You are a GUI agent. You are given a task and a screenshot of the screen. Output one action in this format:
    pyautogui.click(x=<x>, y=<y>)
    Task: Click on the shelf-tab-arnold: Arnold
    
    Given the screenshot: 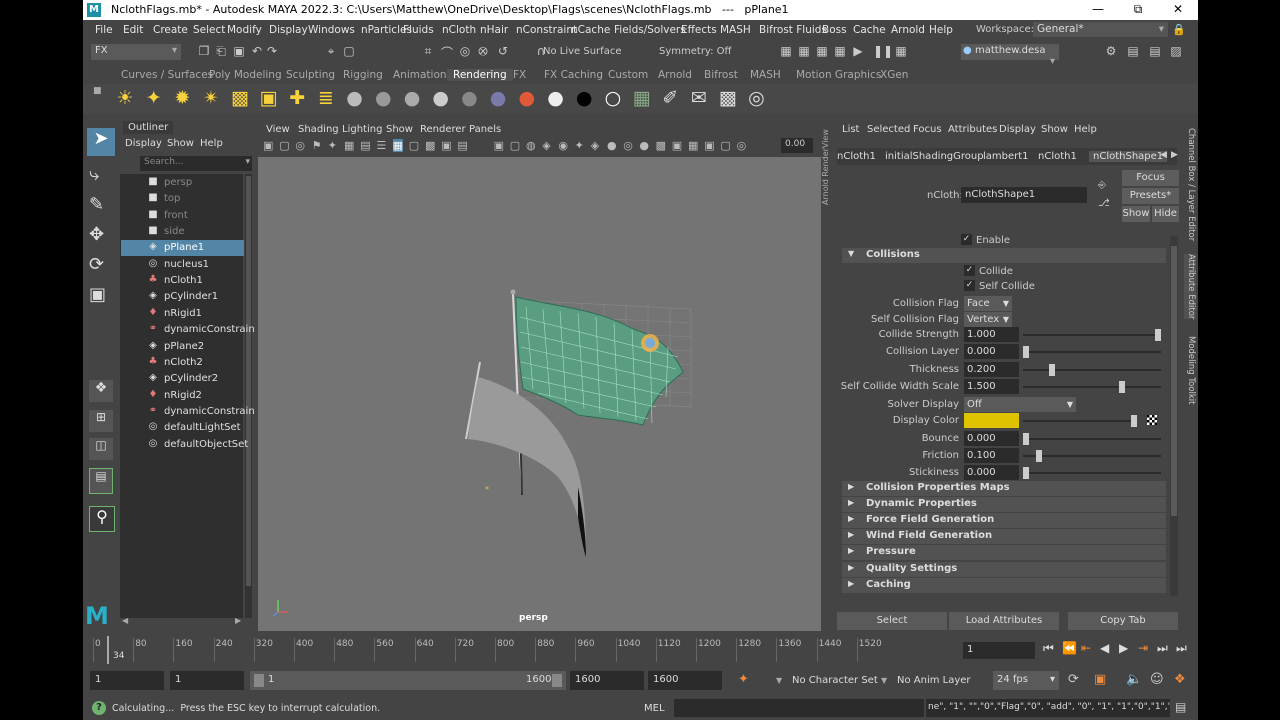 What is the action you would take?
    pyautogui.click(x=675, y=75)
    